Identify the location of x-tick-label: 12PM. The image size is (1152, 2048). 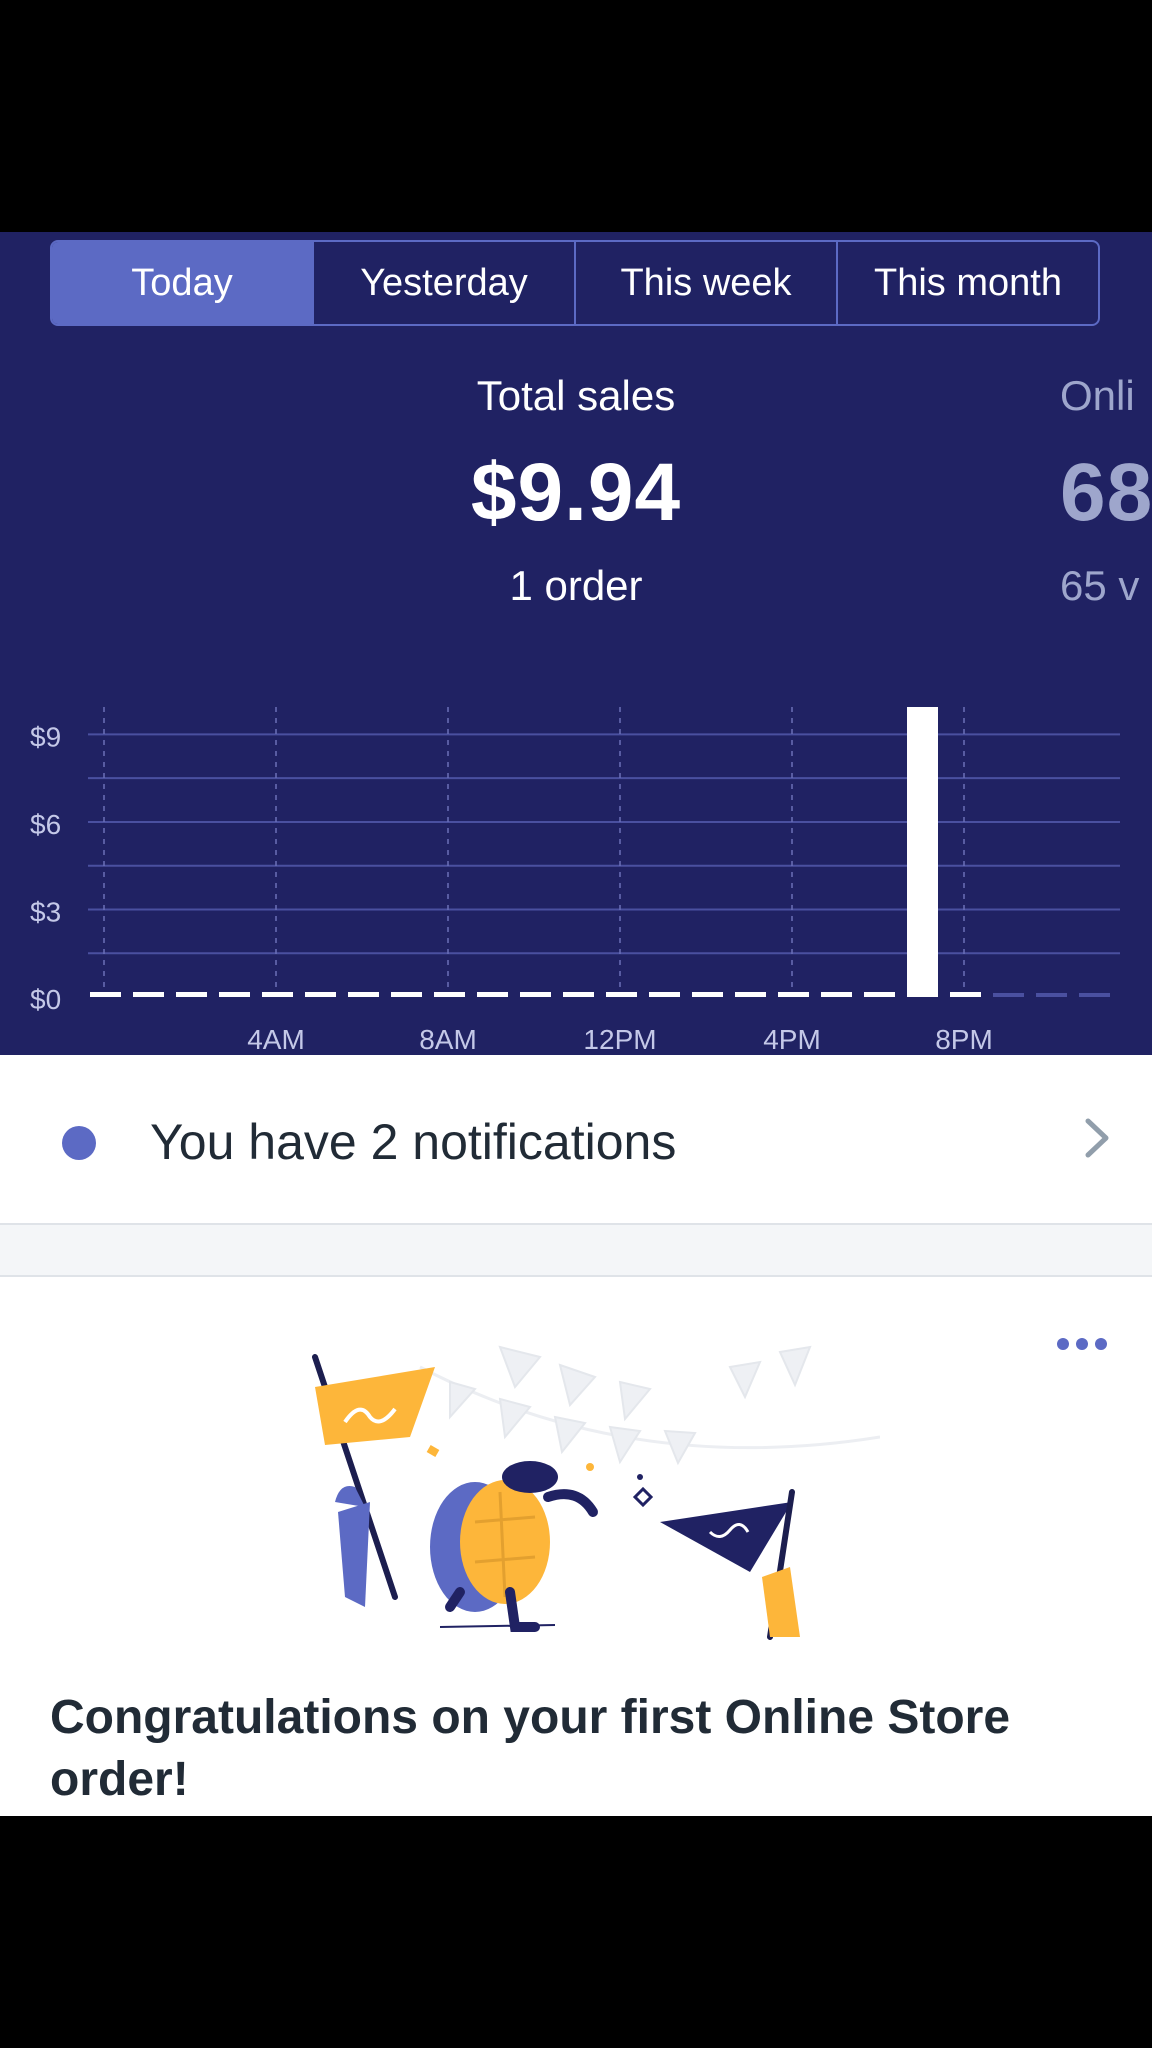
(619, 1038).